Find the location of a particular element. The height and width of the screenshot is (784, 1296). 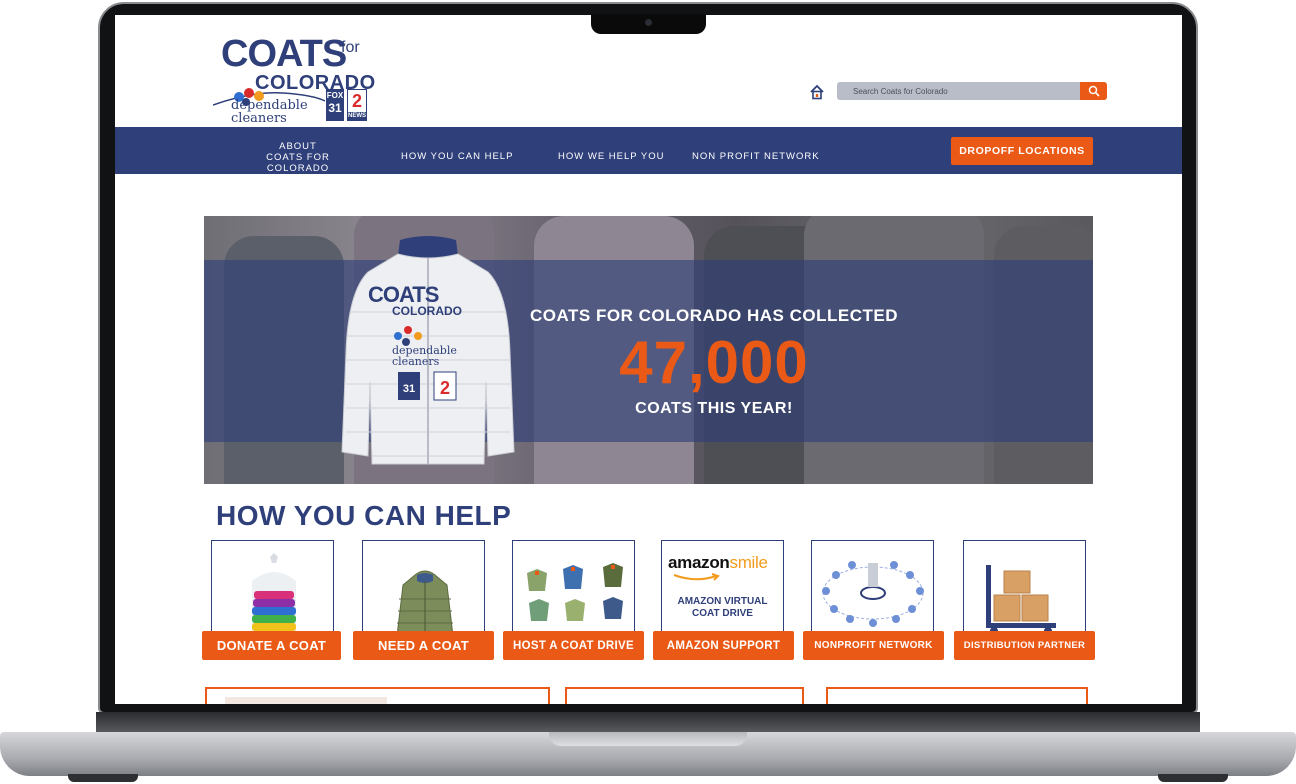

how-you-can-help-title: HOW YOU CAN HELP is located at coordinates (364, 515).